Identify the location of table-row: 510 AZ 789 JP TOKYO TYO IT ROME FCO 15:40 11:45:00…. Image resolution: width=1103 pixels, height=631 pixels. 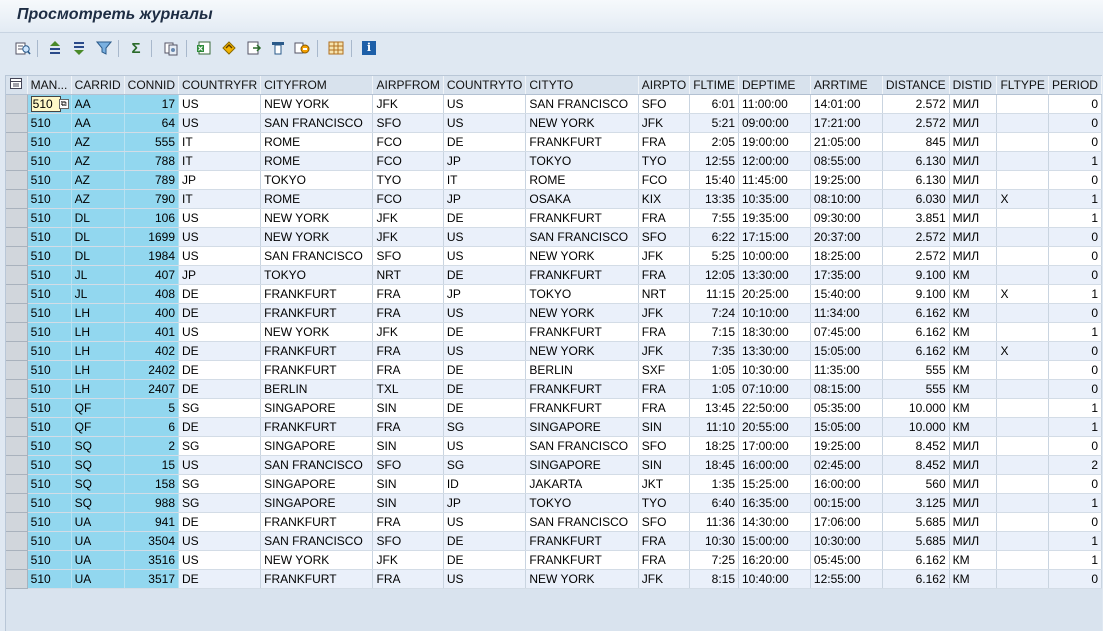
(554, 180).